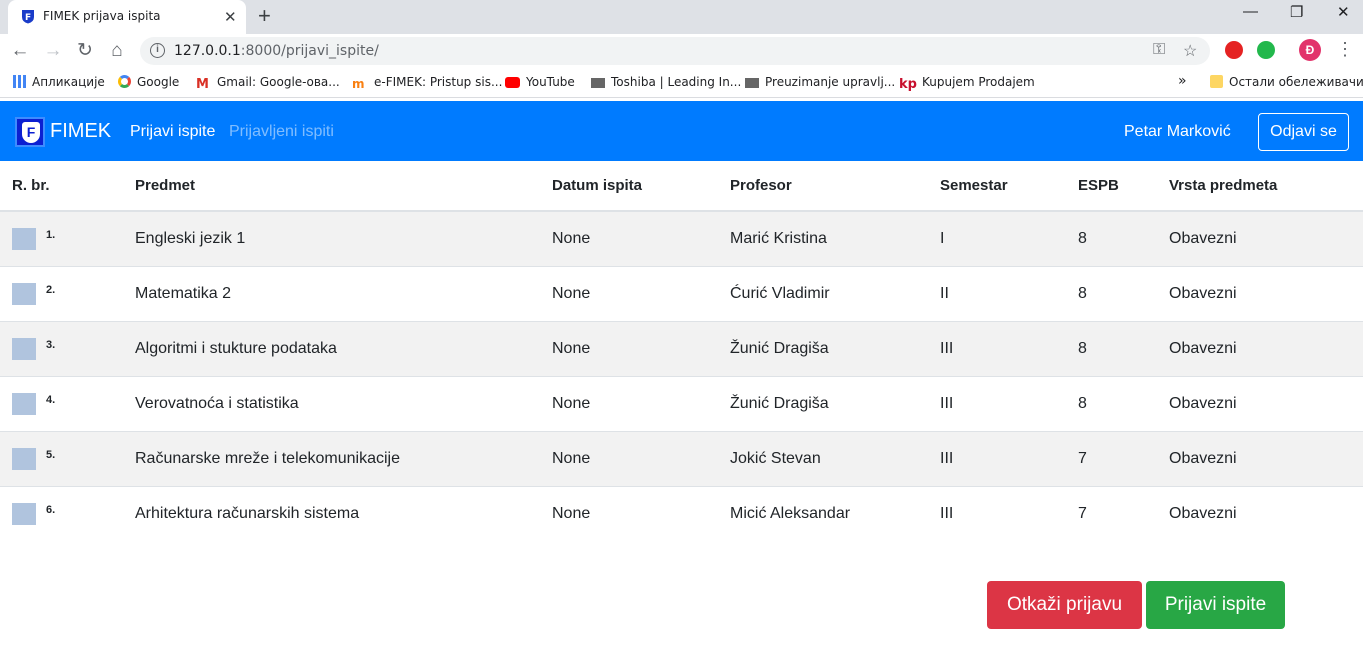 The width and height of the screenshot is (1363, 661). What do you see at coordinates (967, 83) in the screenshot?
I see `bookmark-kp: kp Kupujem Prodajem` at bounding box center [967, 83].